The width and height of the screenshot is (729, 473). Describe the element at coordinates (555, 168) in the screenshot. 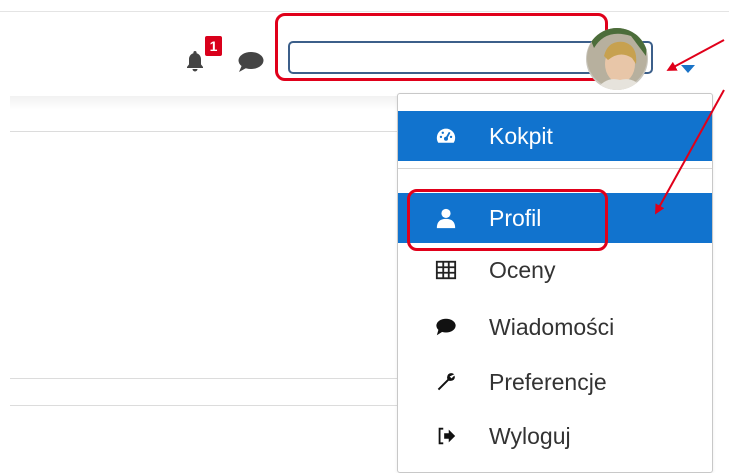

I see `menu-divider` at that location.